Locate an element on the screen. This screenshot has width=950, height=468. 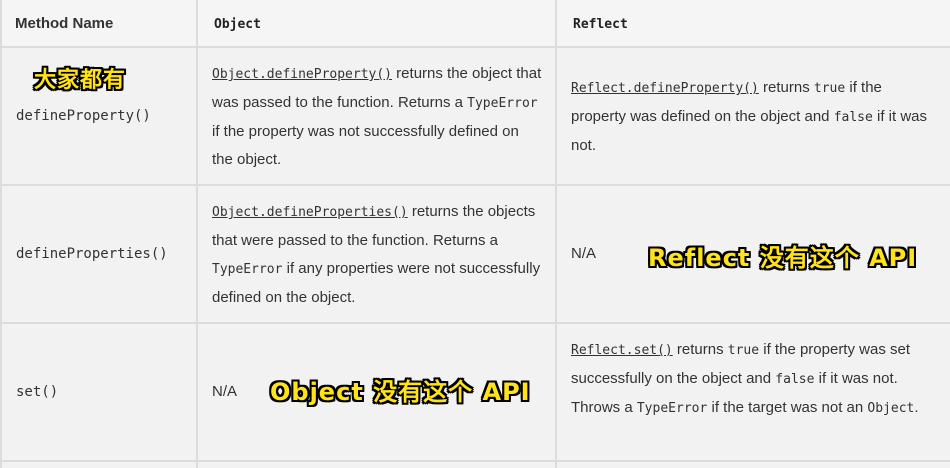
reflect-set-link: Reflect.set() is located at coordinates (622, 350).